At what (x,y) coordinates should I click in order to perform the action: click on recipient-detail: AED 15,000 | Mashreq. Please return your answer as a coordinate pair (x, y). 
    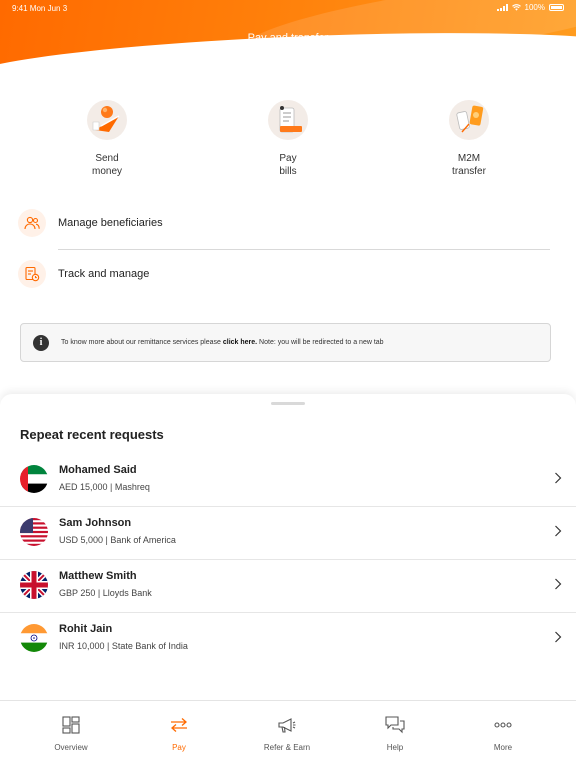
    Looking at the image, I should click on (104, 487).